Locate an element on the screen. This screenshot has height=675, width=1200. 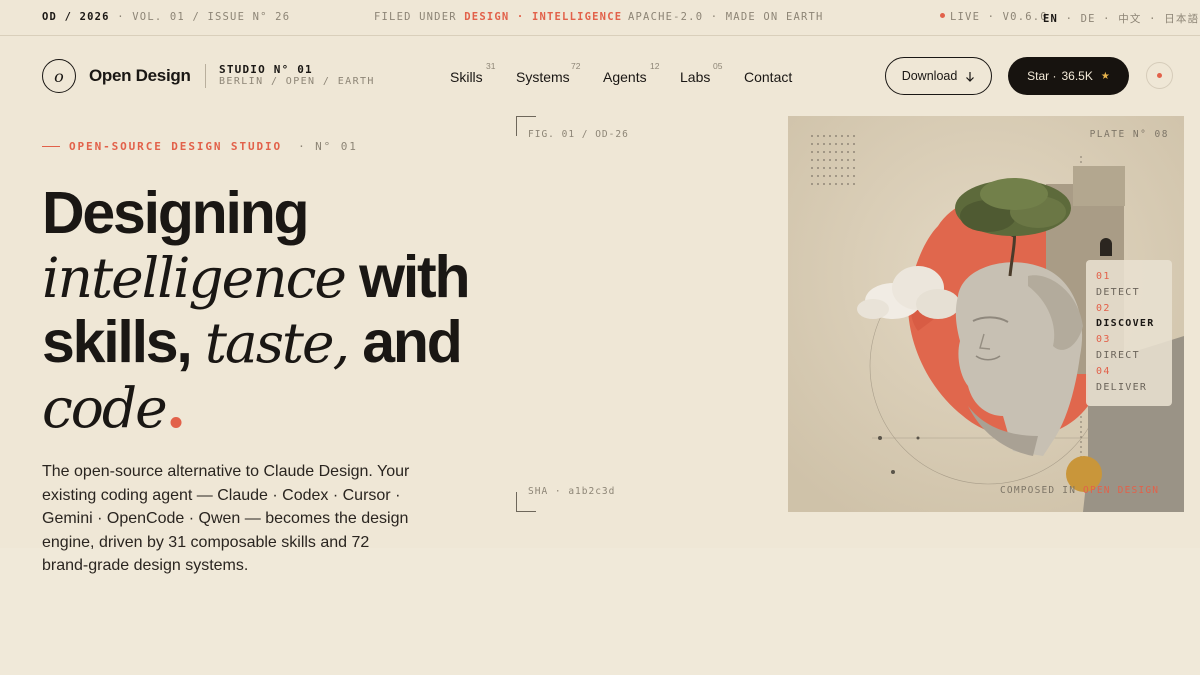
step-number: 04 is located at coordinates (1103, 371).